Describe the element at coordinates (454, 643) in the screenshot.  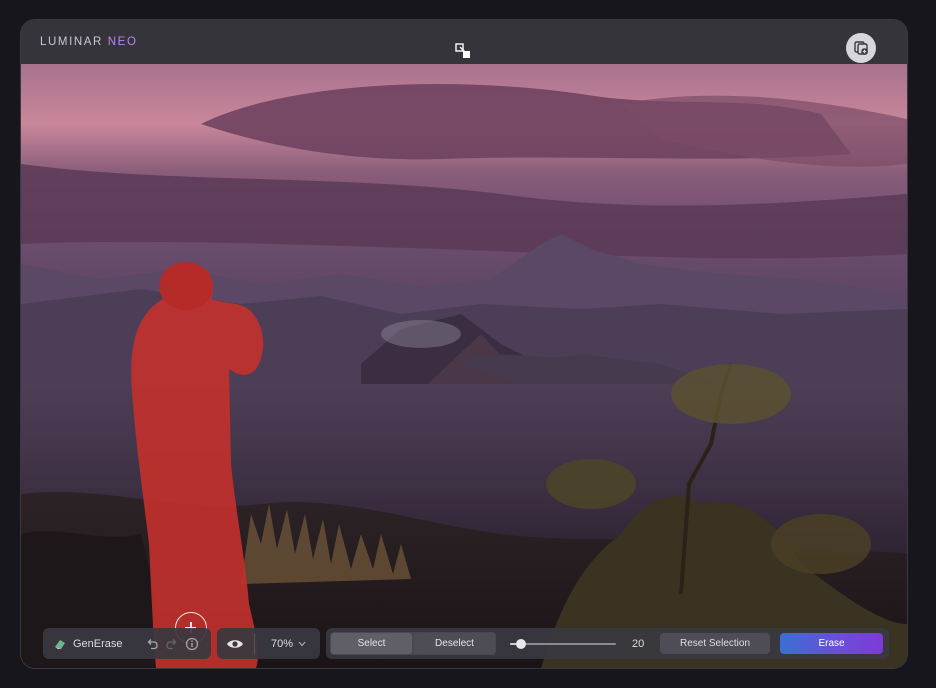
I see `deselect-button: Deselect` at that location.